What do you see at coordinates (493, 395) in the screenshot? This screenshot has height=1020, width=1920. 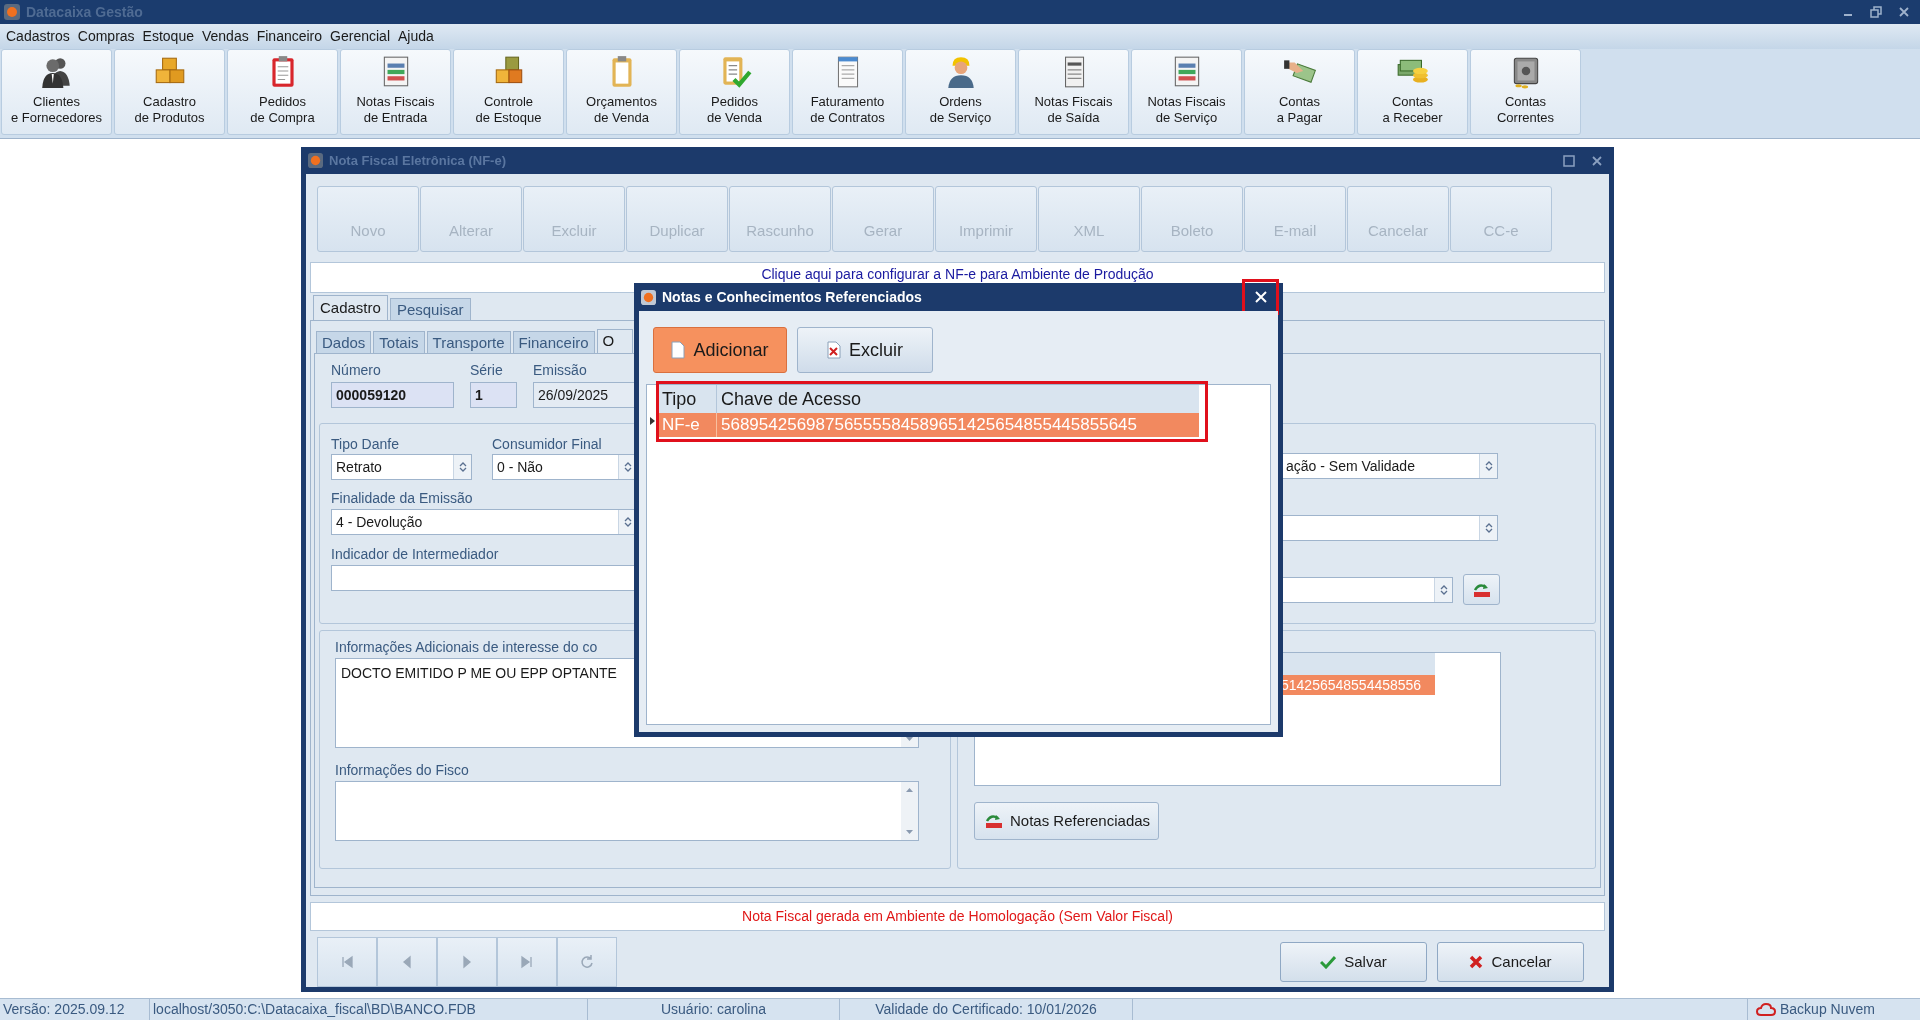 I see `series-field: 1` at bounding box center [493, 395].